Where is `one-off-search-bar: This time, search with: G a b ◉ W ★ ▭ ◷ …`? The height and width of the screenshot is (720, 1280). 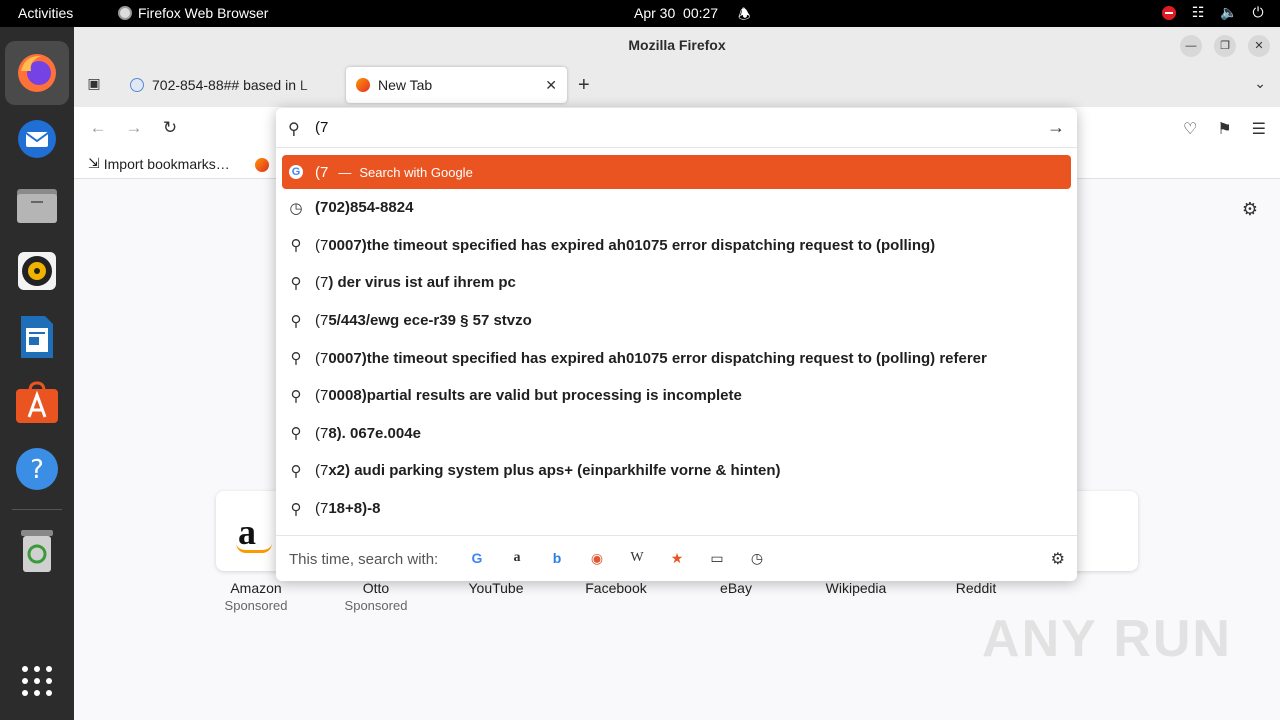 one-off-search-bar: This time, search with: G a b ◉ W ★ ▭ ◷ … is located at coordinates (676, 558).